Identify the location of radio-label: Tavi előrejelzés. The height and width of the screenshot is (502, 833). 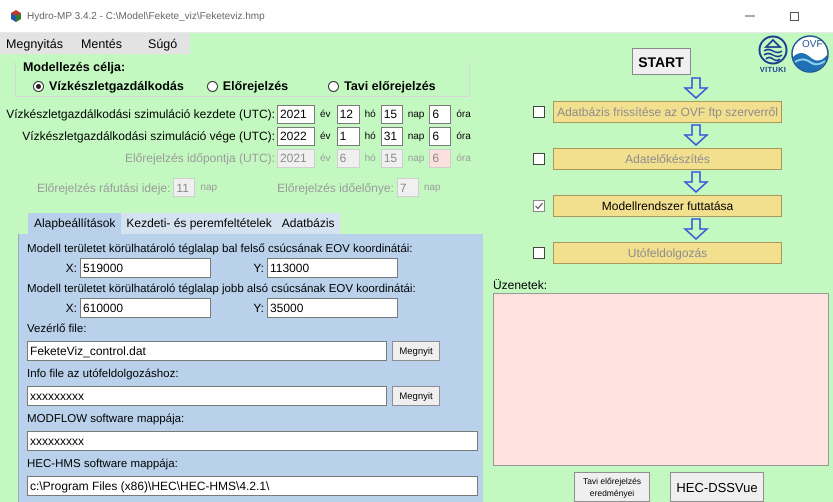
(390, 86).